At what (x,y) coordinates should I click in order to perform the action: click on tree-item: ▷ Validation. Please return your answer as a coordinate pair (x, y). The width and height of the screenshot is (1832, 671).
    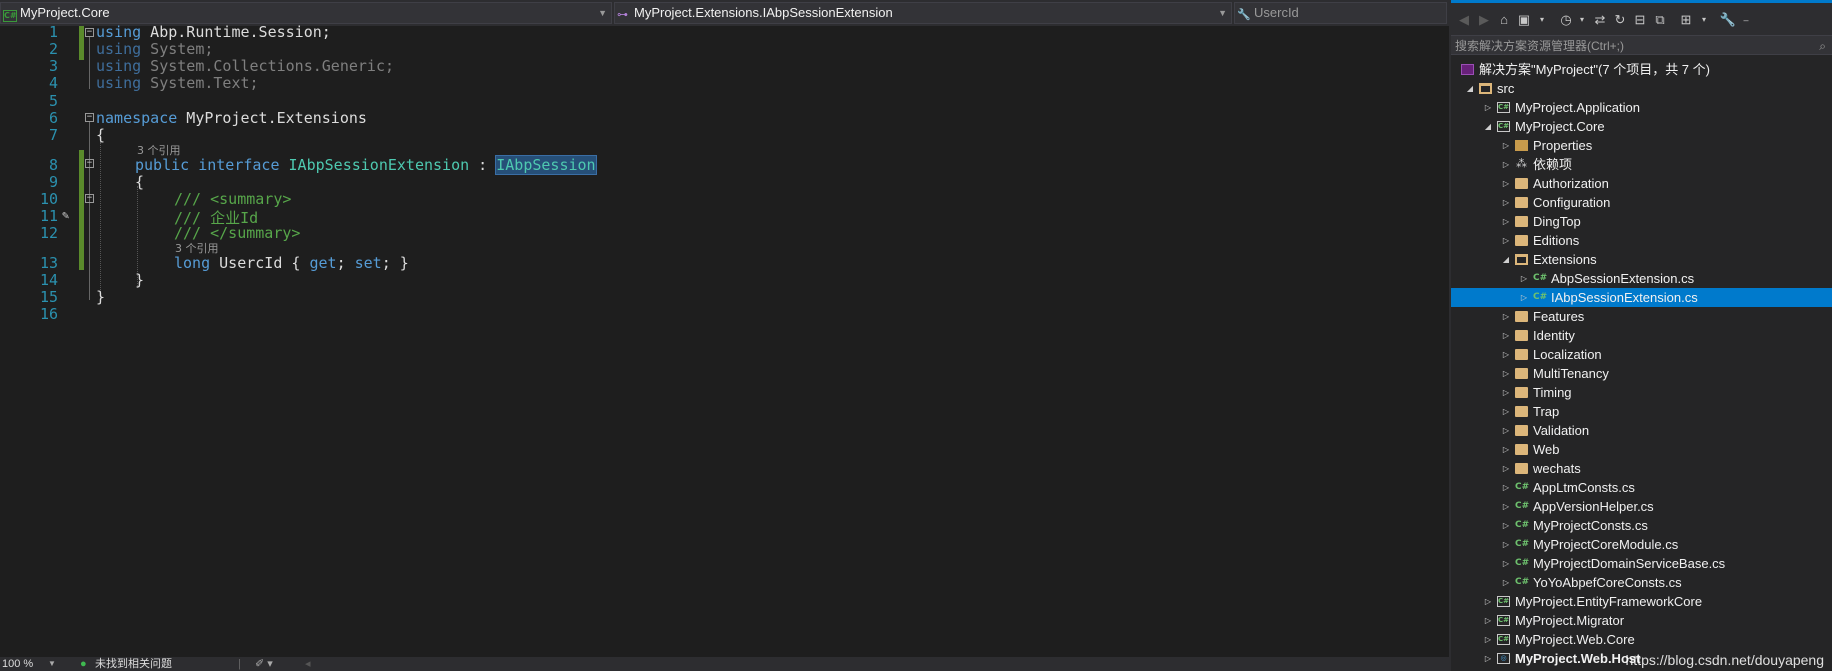
    Looking at the image, I should click on (1641, 430).